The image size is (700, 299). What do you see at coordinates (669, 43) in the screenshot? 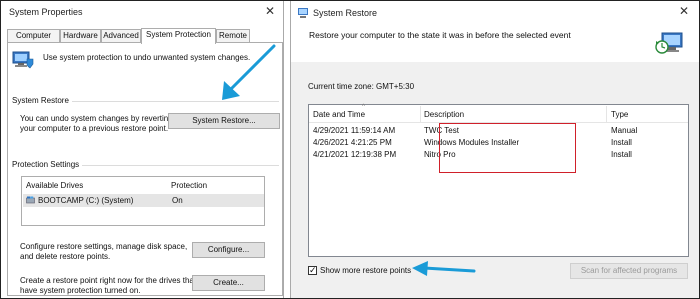
I see `system-restore-icon` at bounding box center [669, 43].